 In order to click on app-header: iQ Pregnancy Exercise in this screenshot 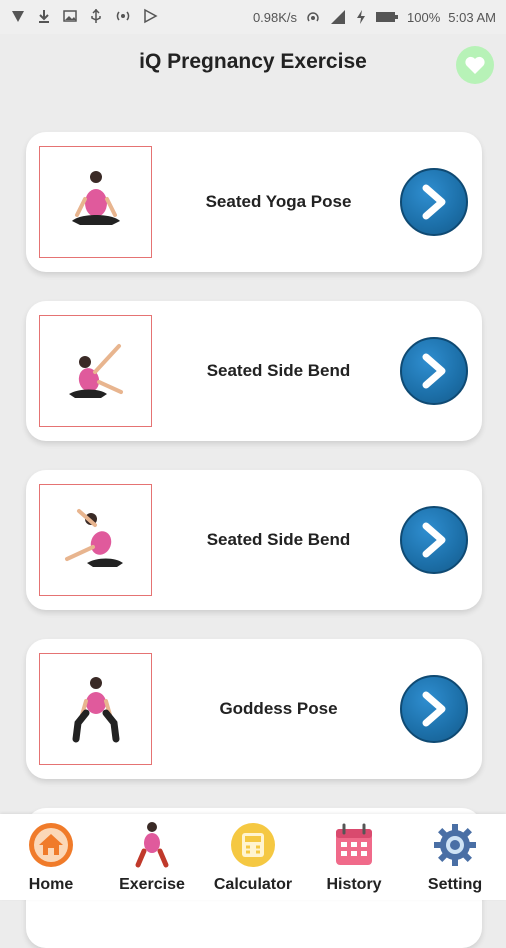, I will do `click(253, 65)`.